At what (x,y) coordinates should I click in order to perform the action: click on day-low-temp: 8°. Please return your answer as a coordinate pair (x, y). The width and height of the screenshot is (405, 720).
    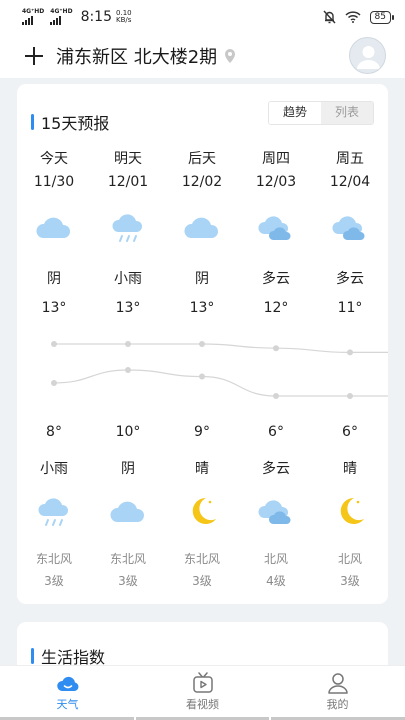
    Looking at the image, I should click on (54, 432).